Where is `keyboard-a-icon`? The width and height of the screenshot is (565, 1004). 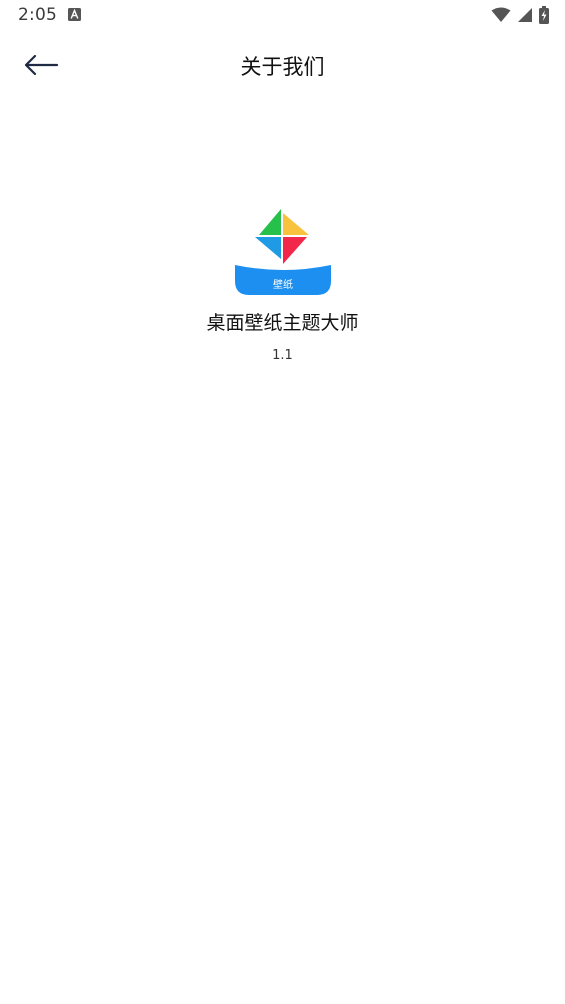
keyboard-a-icon is located at coordinates (74, 14).